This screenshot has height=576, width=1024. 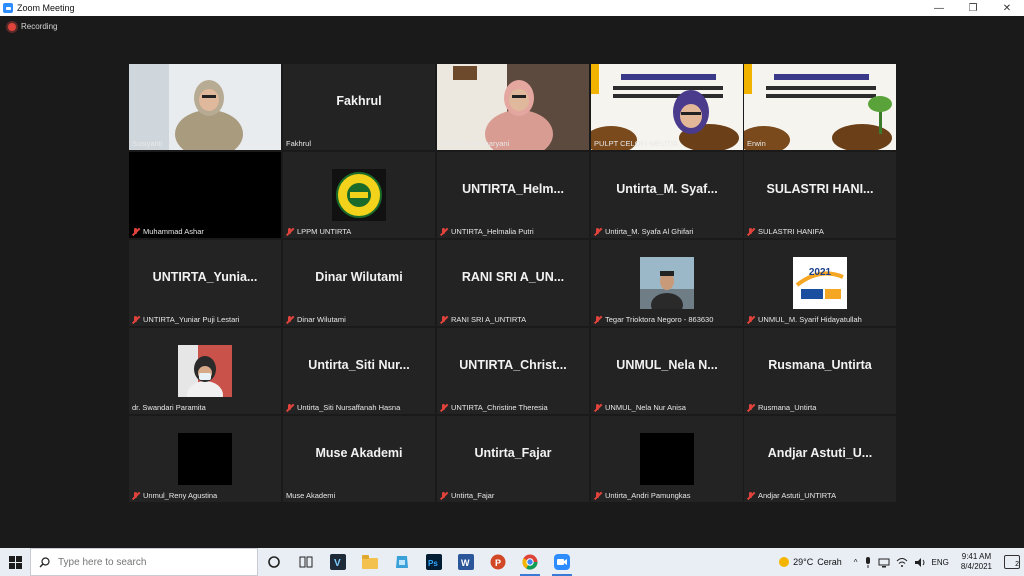 What do you see at coordinates (810, 562) in the screenshot?
I see `weather-widget: 29°C Cerah` at bounding box center [810, 562].